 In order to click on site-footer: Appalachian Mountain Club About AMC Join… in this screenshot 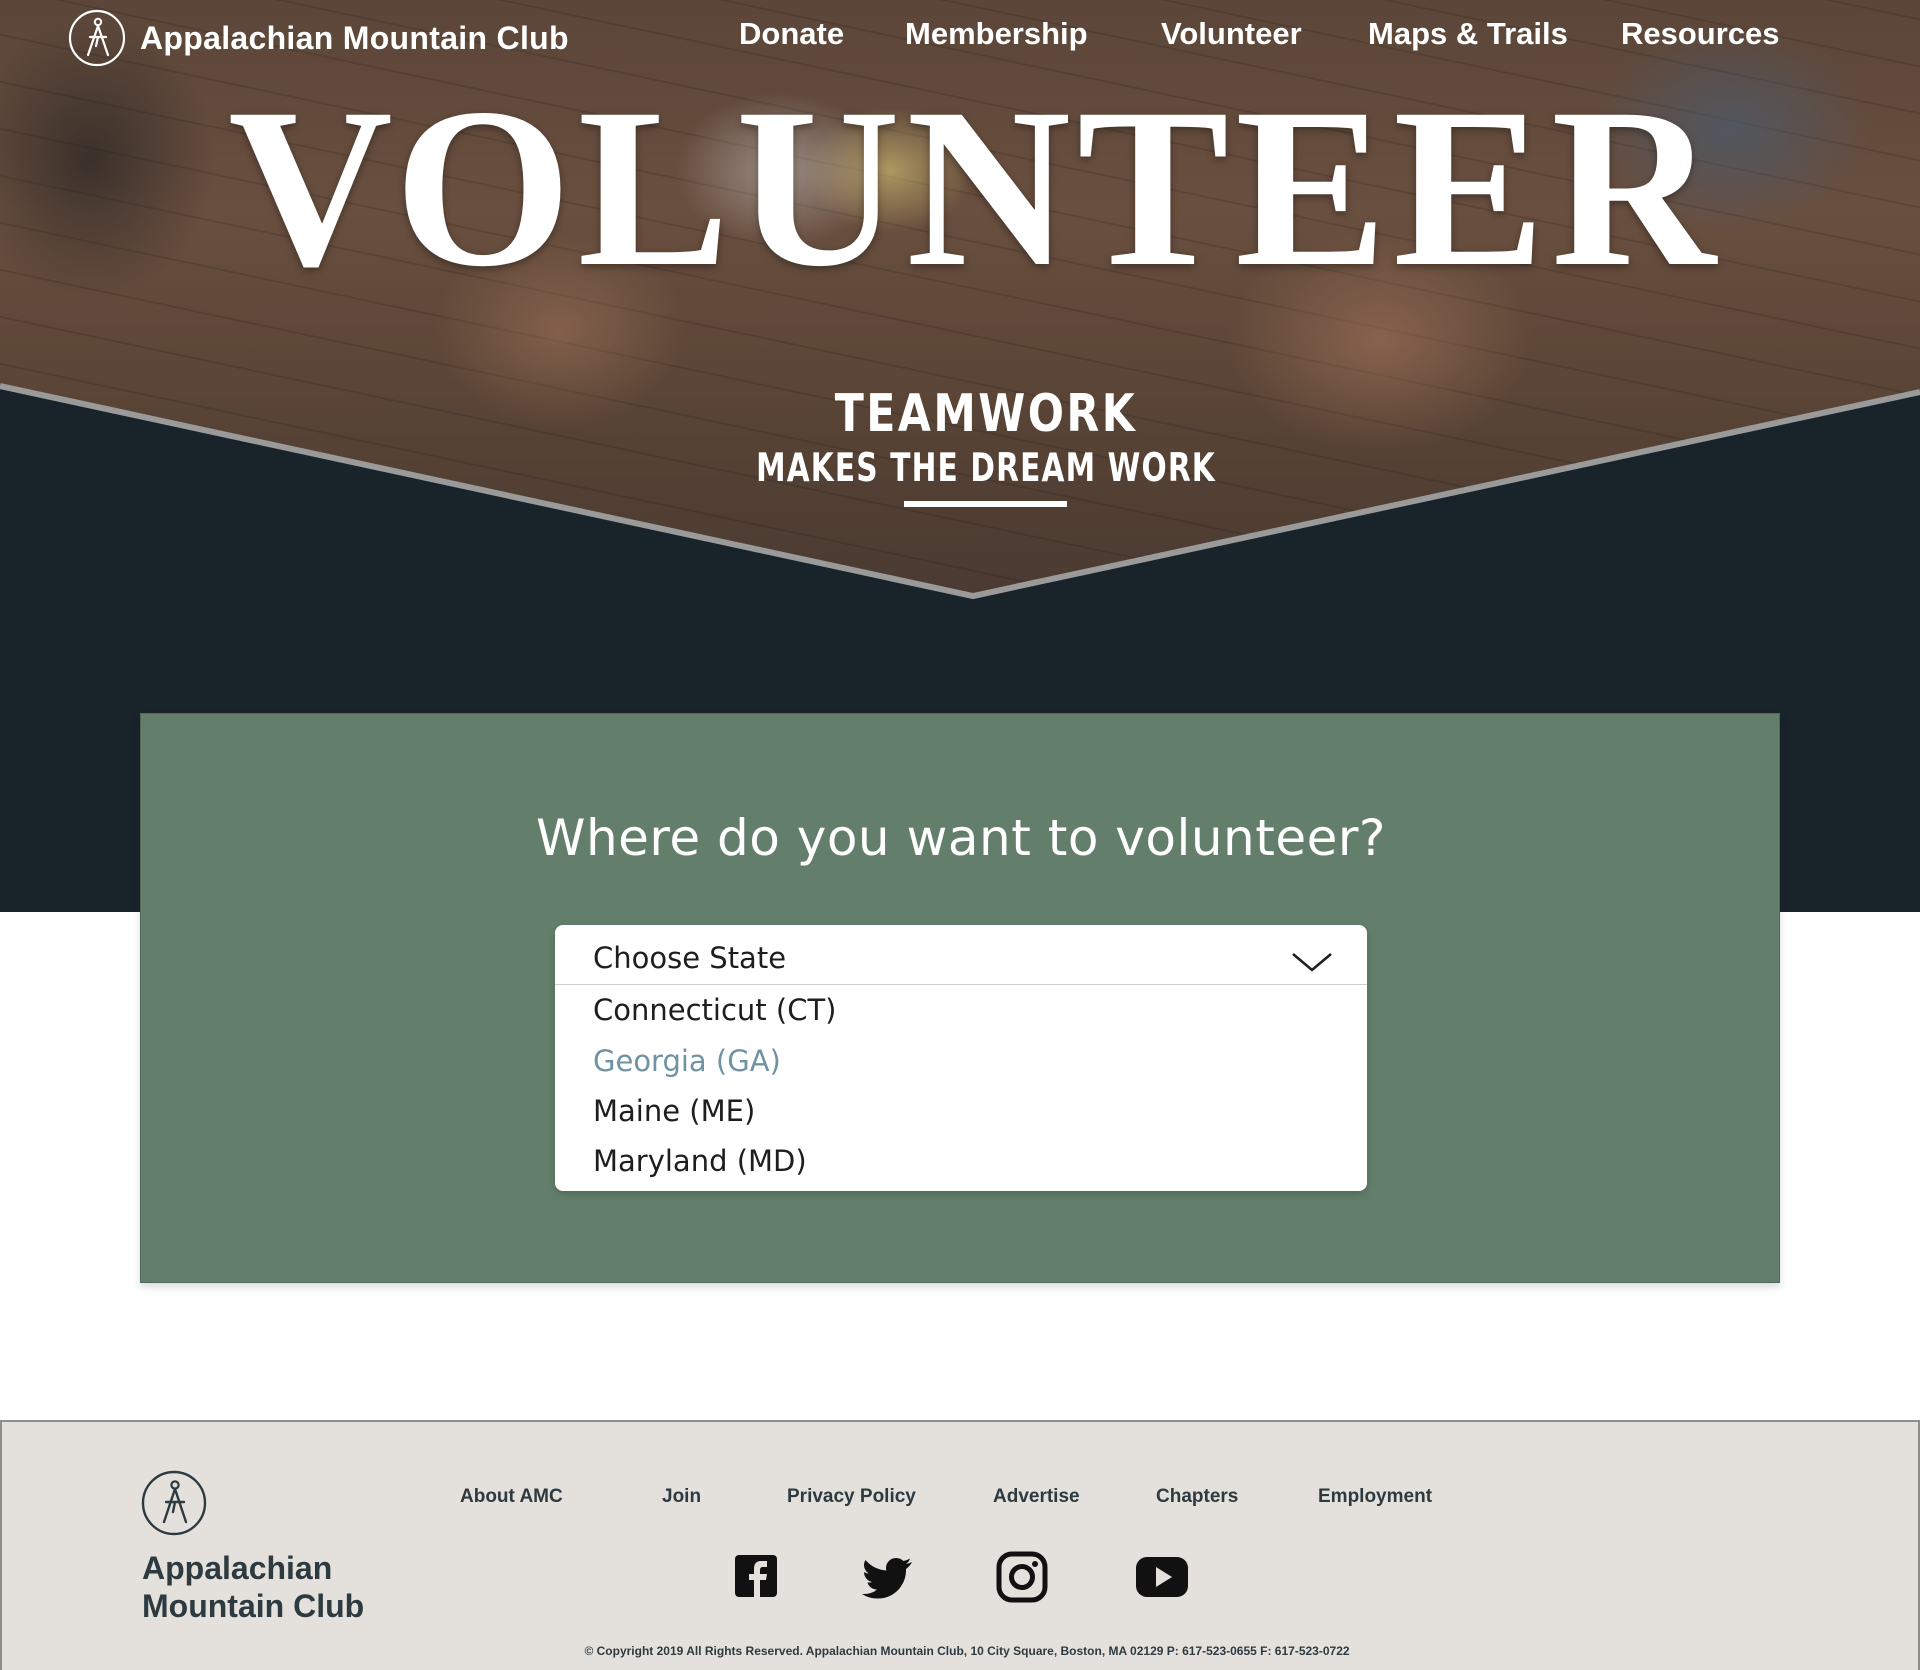, I will do `click(960, 1545)`.